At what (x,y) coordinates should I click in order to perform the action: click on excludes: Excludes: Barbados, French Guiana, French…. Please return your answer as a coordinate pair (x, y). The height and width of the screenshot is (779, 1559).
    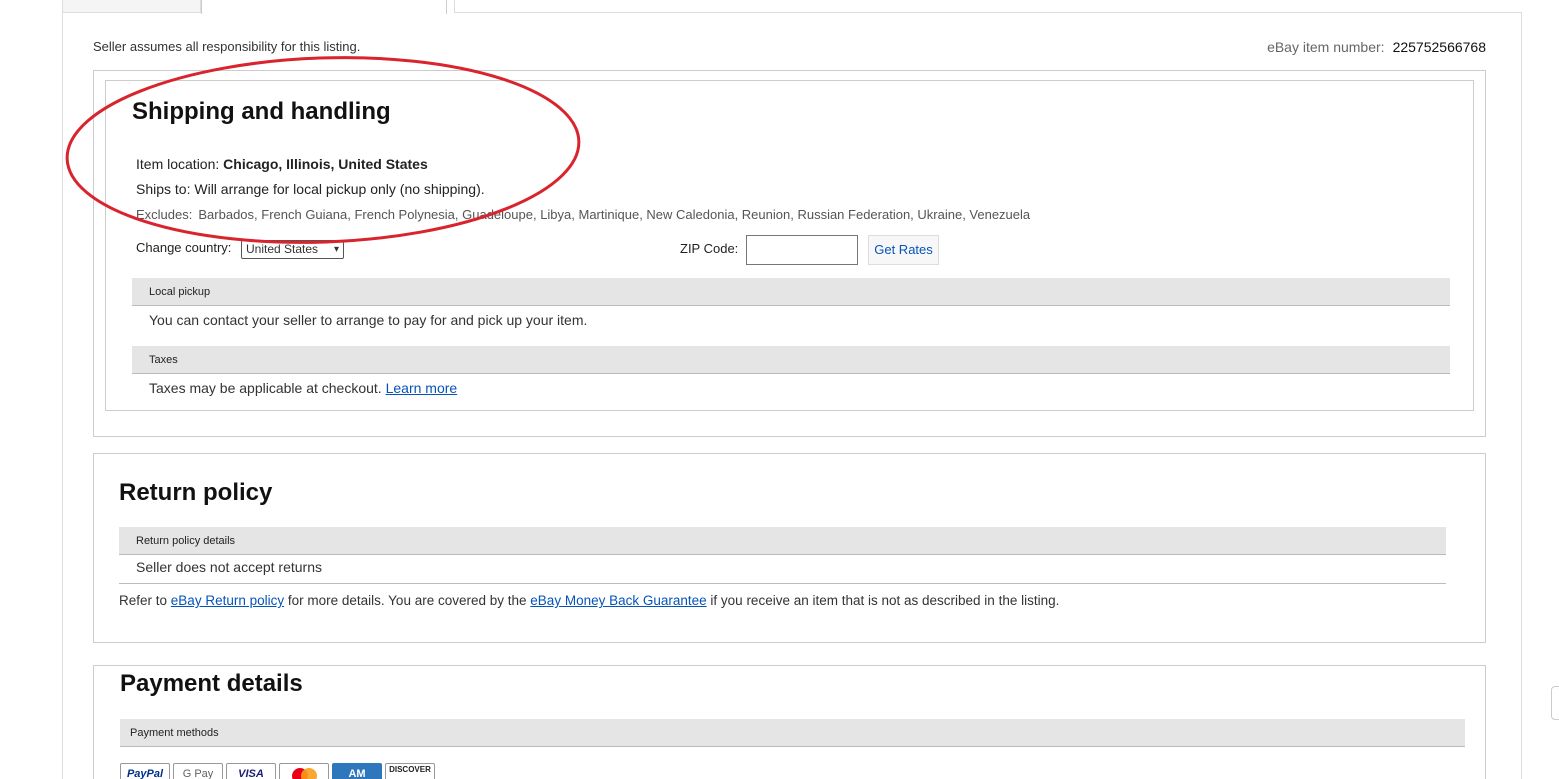
    Looking at the image, I should click on (583, 214).